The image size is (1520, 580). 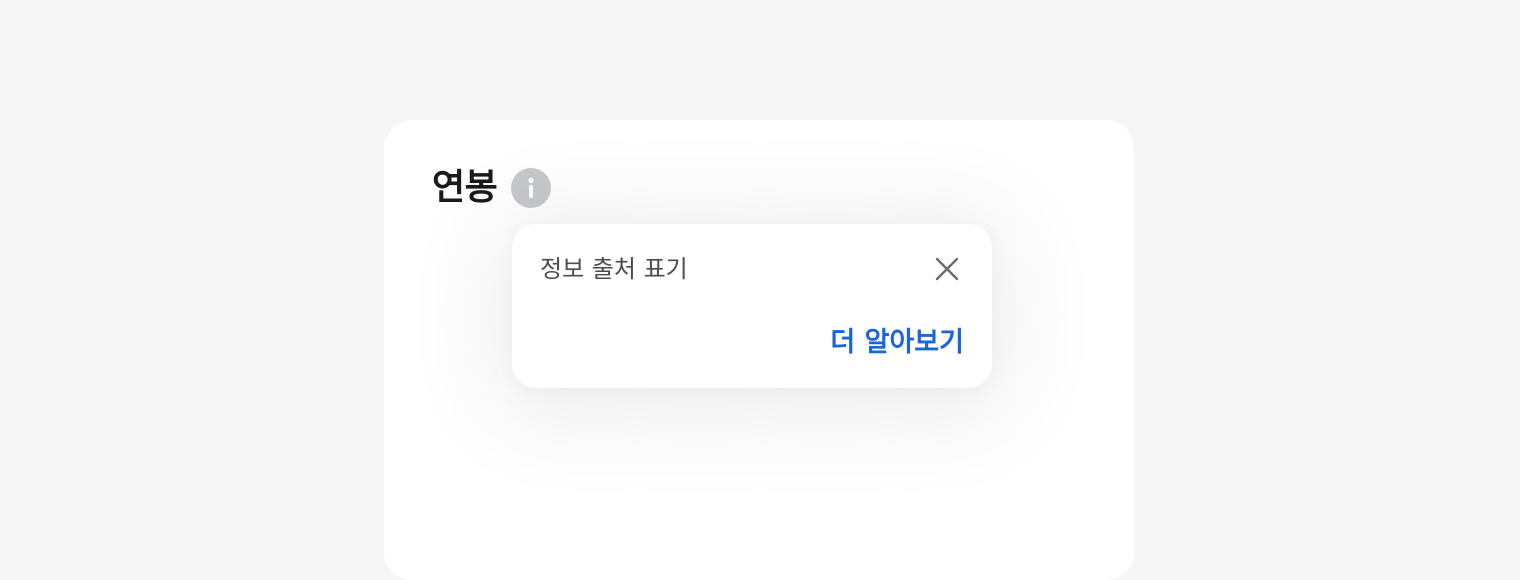 I want to click on title-row: 연봉, so click(x=492, y=188).